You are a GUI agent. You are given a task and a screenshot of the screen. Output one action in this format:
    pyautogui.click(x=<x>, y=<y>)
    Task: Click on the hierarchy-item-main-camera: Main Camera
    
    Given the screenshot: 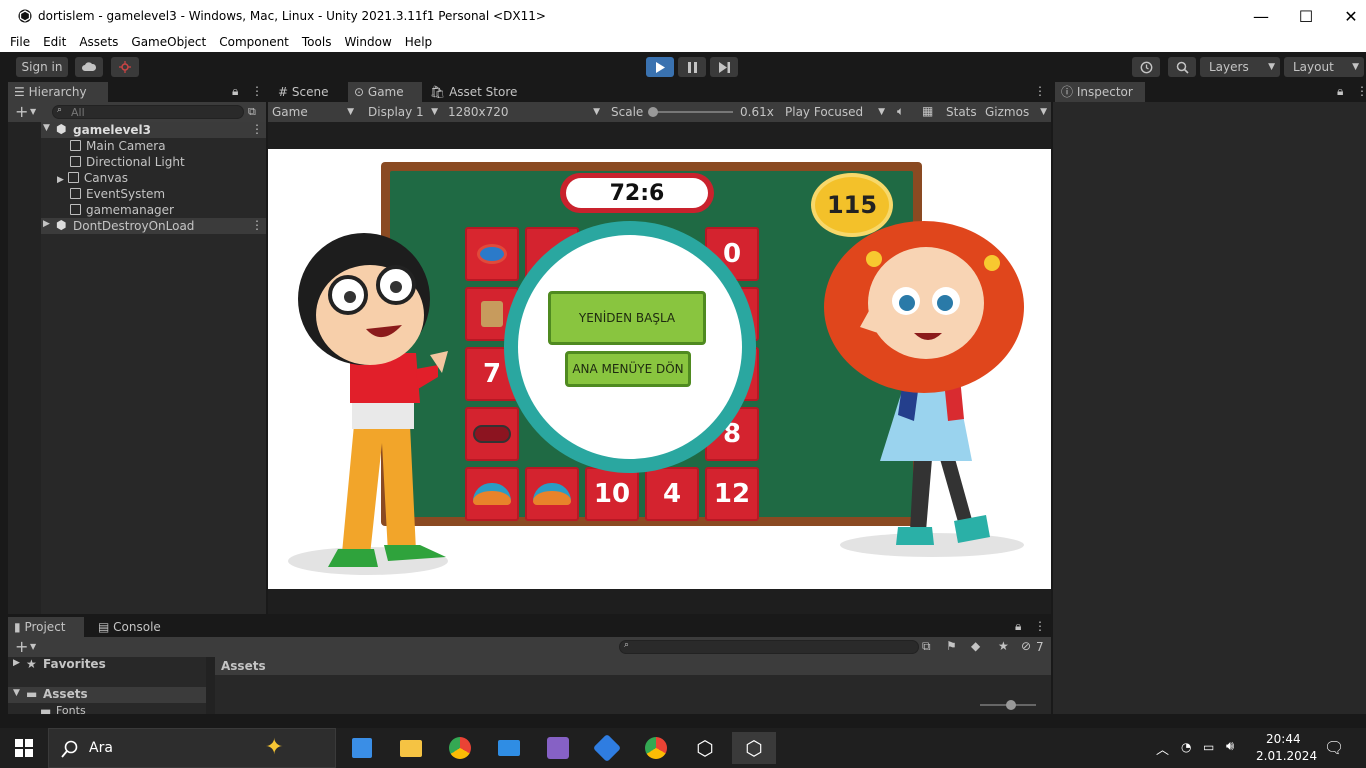 What is the action you would take?
    pyautogui.click(x=118, y=146)
    